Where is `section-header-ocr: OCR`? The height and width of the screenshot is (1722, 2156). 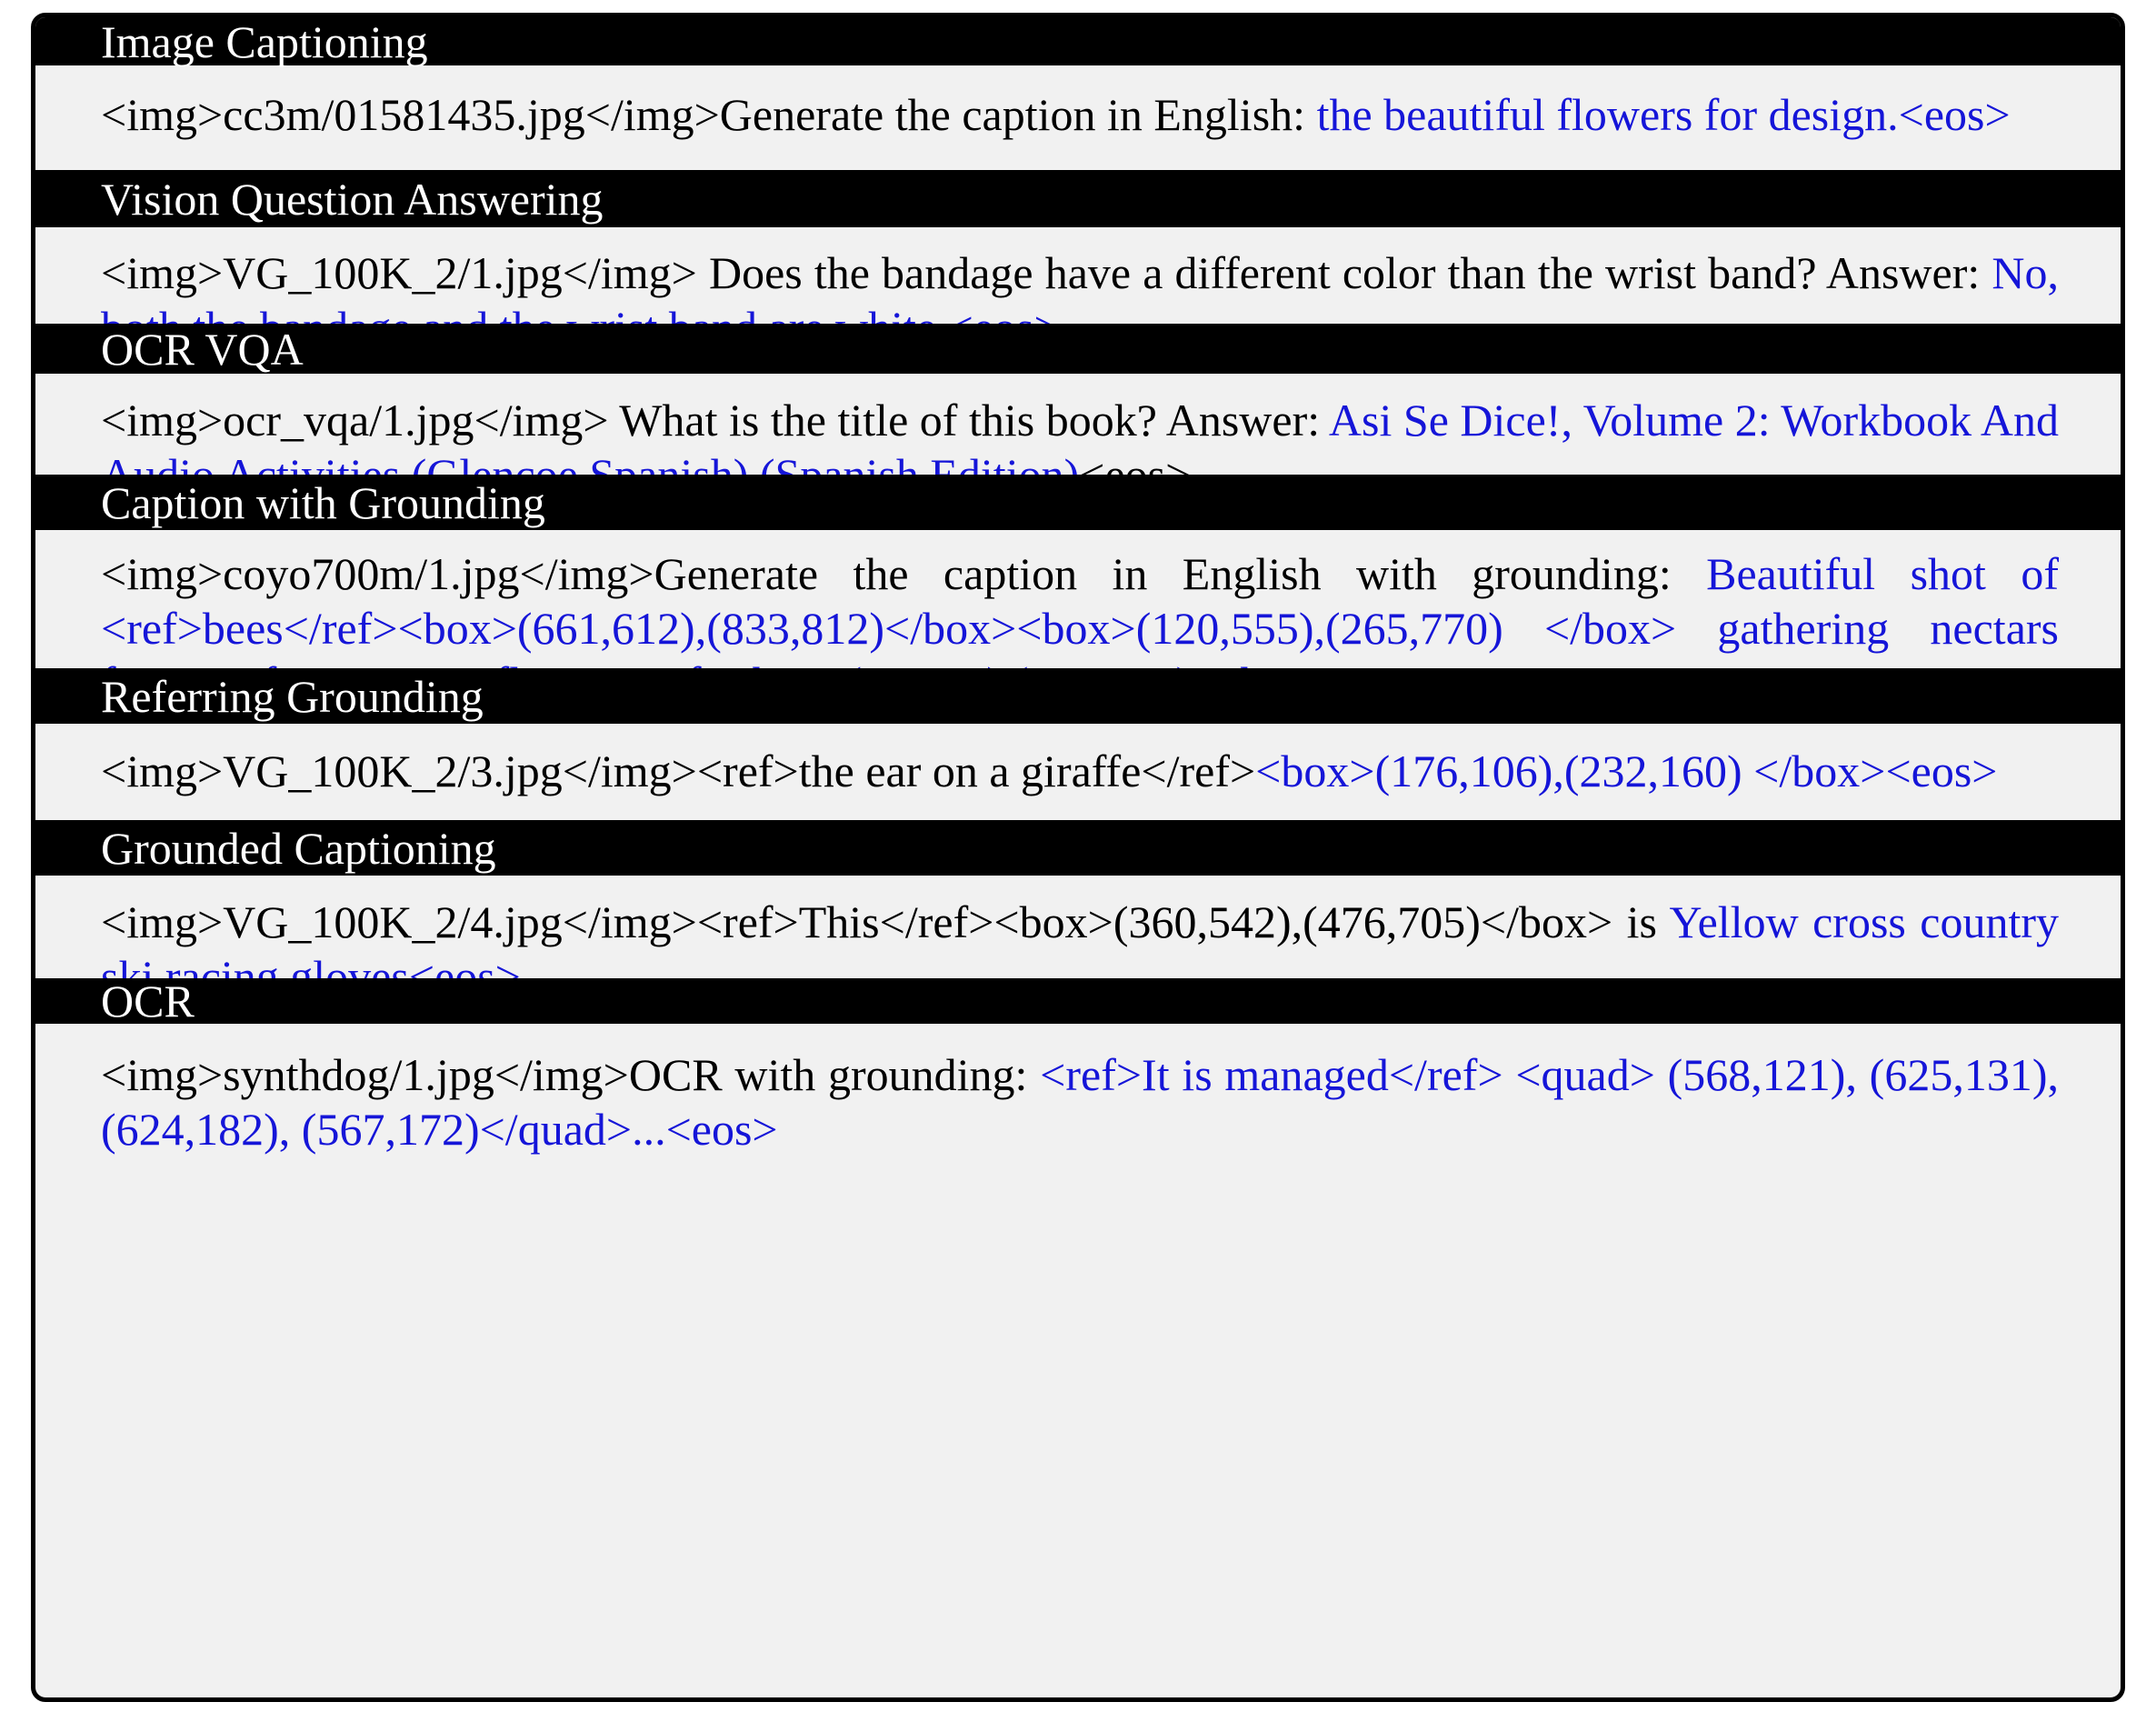 section-header-ocr: OCR is located at coordinates (1078, 1001).